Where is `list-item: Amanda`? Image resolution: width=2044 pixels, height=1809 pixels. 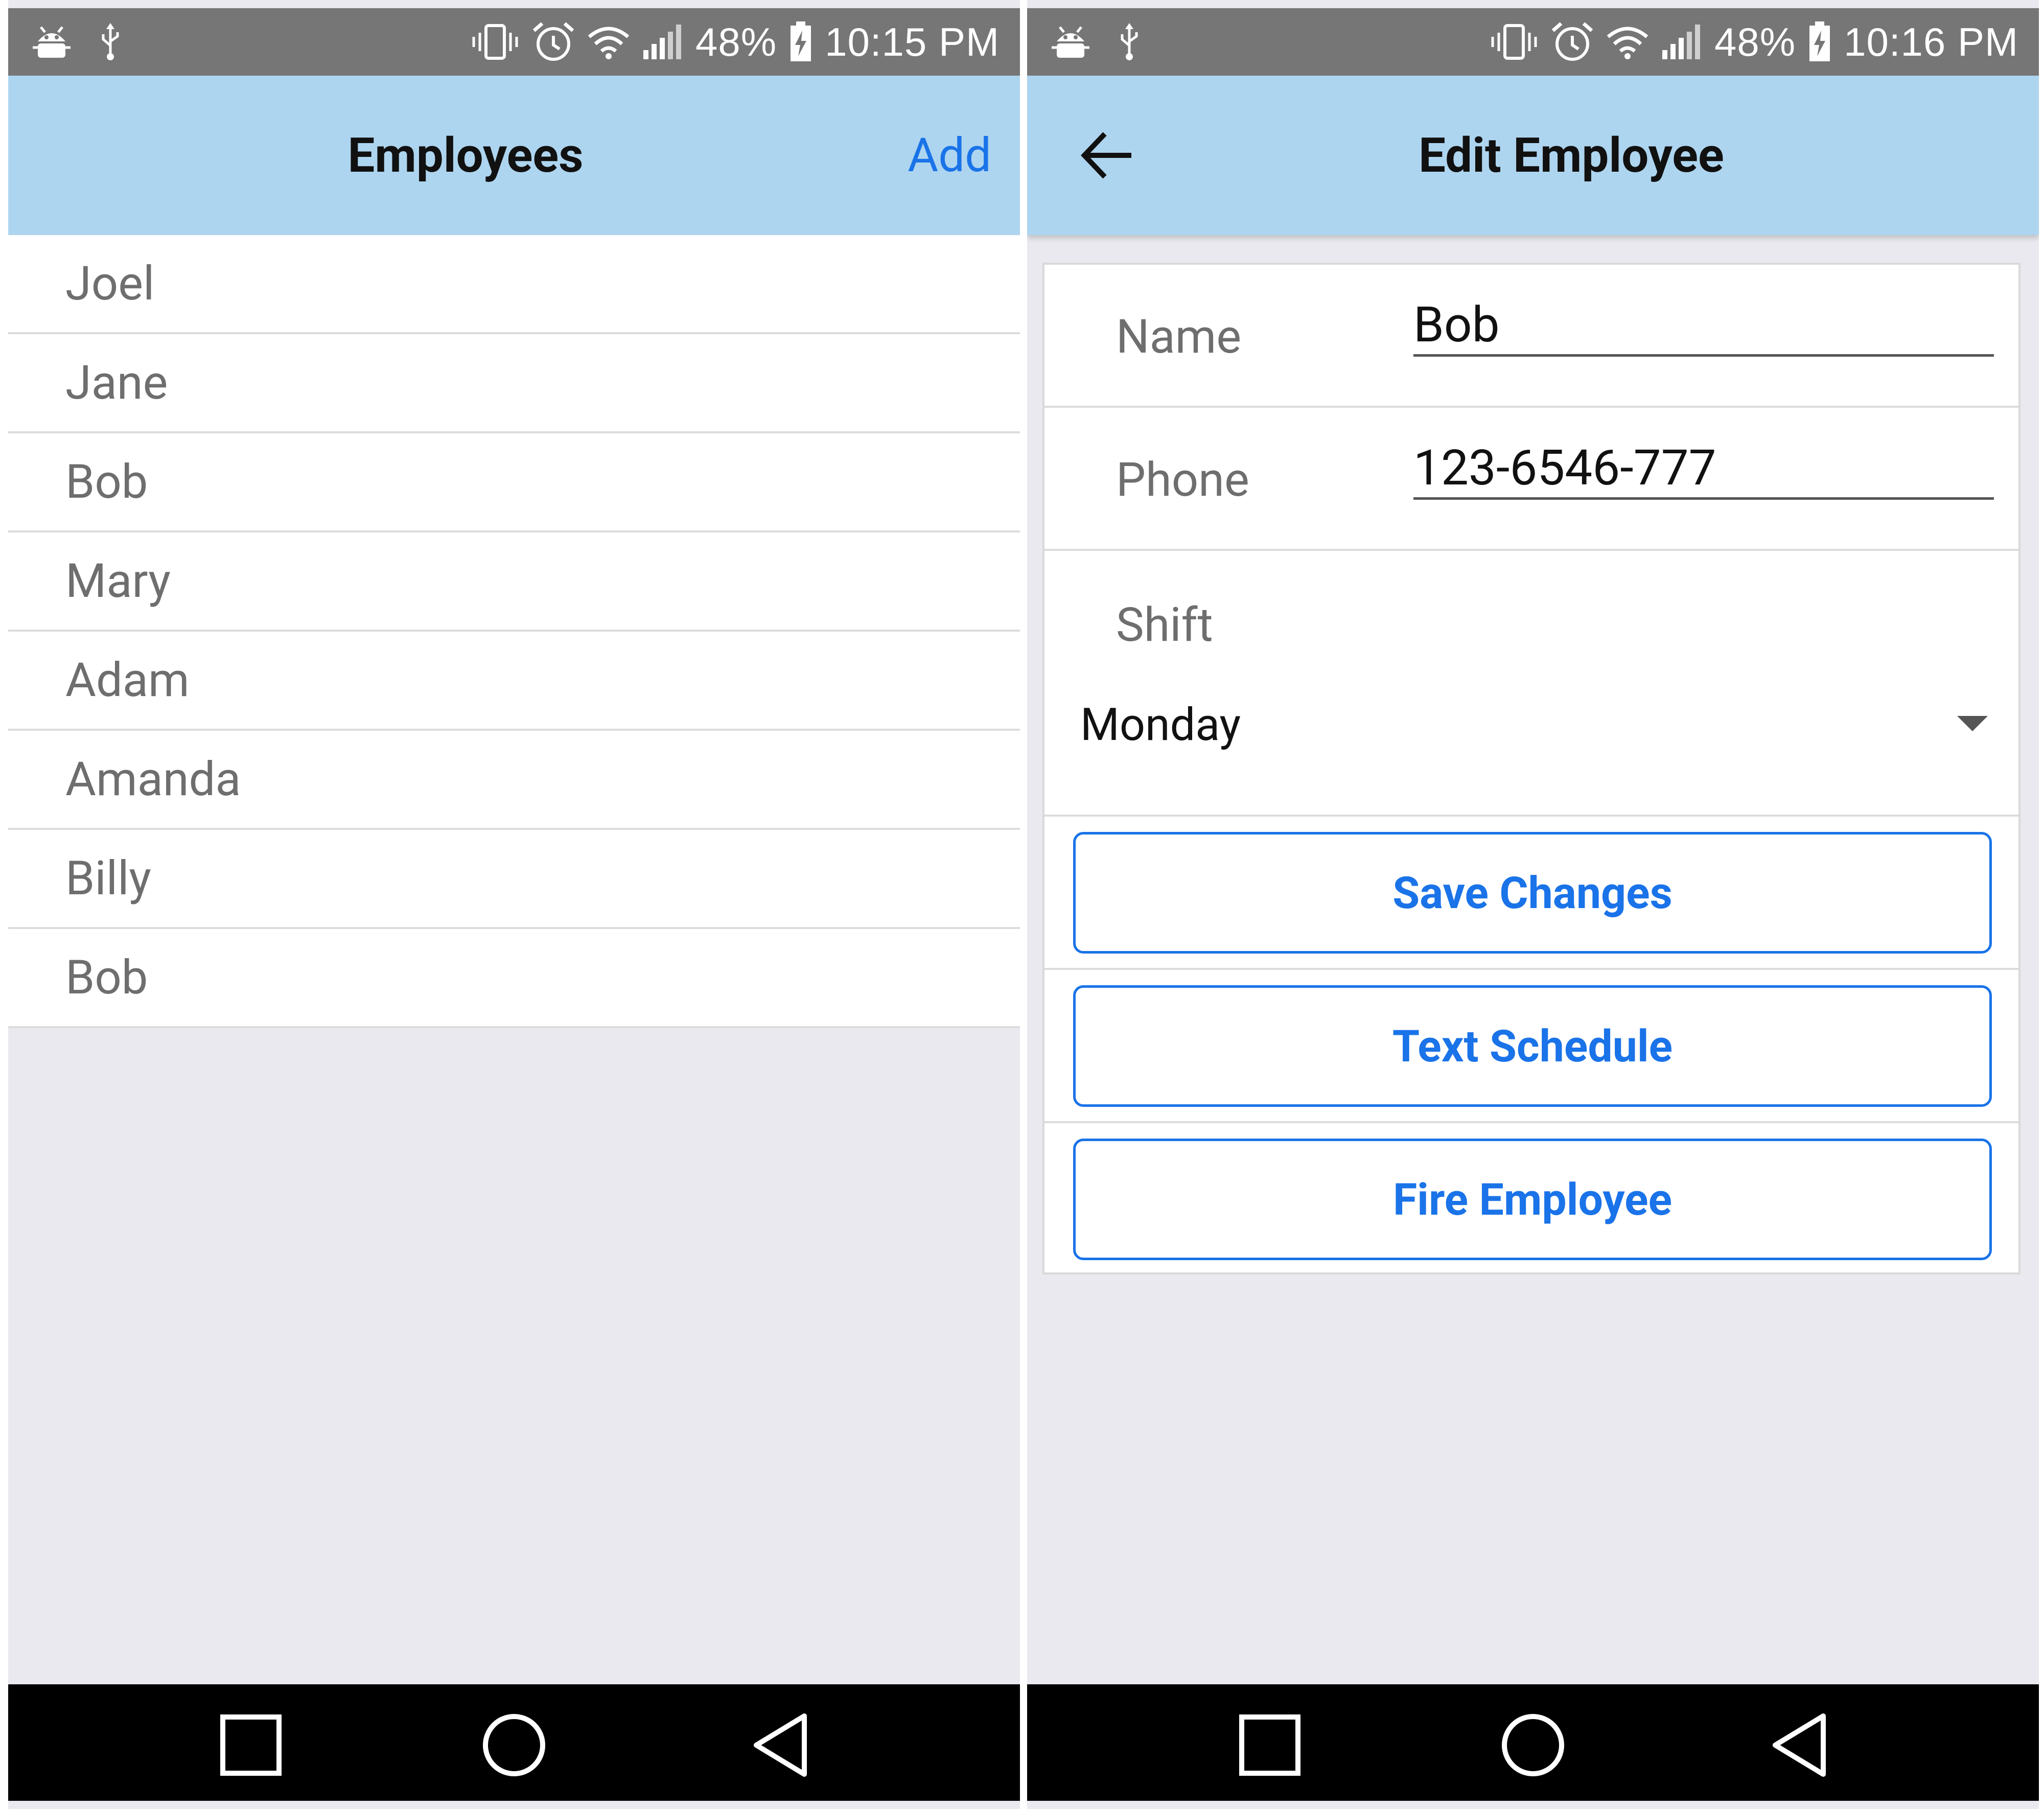 list-item: Amanda is located at coordinates (514, 780).